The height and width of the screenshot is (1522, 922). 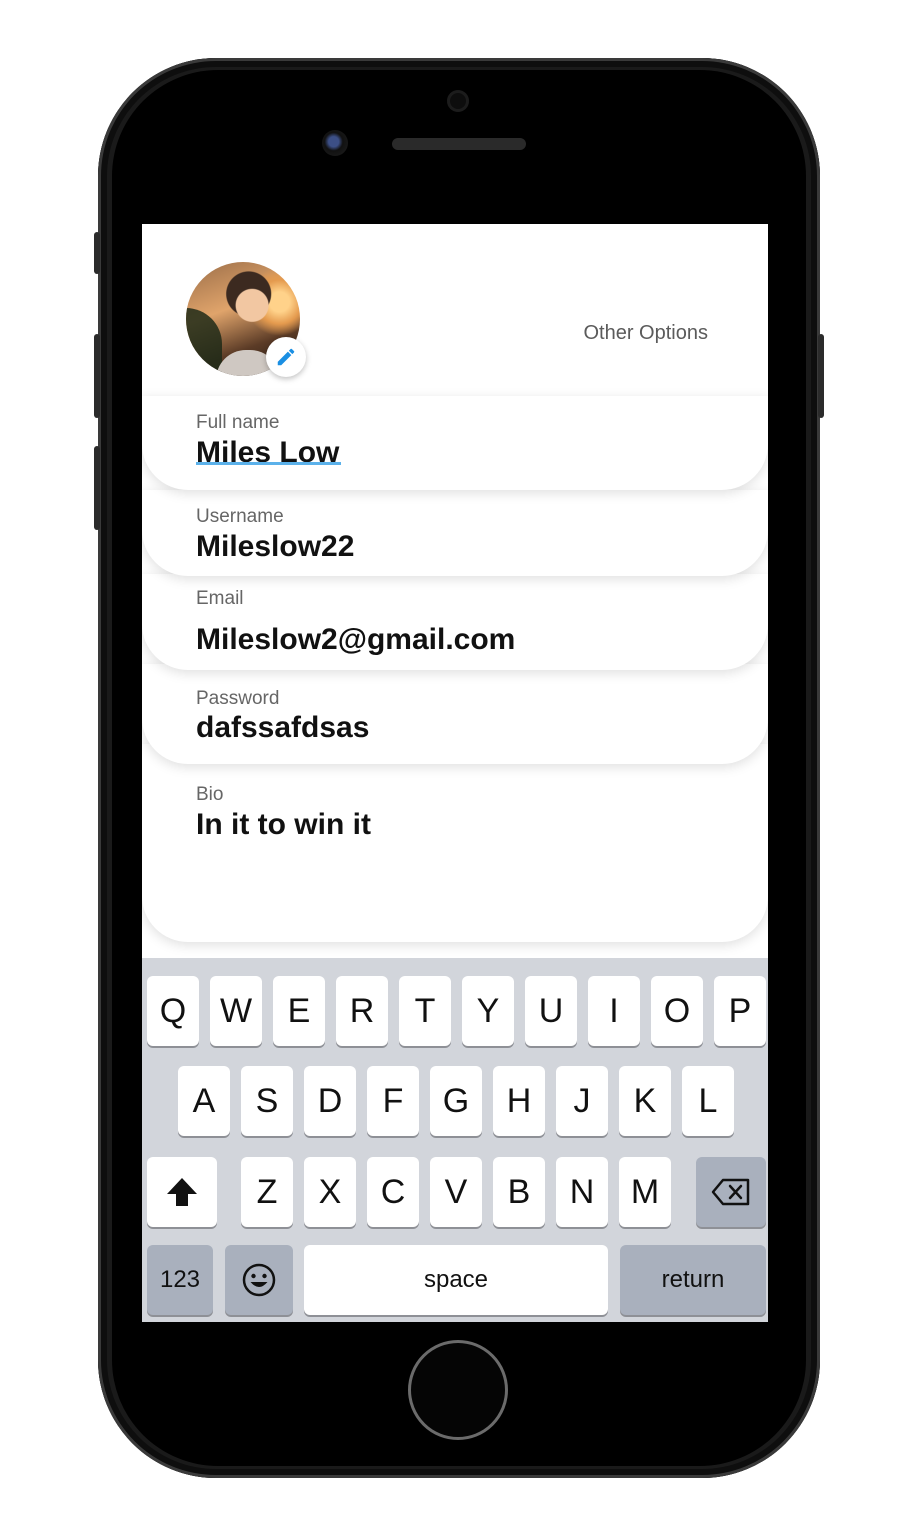 I want to click on emoji-icon, so click(x=259, y=1280).